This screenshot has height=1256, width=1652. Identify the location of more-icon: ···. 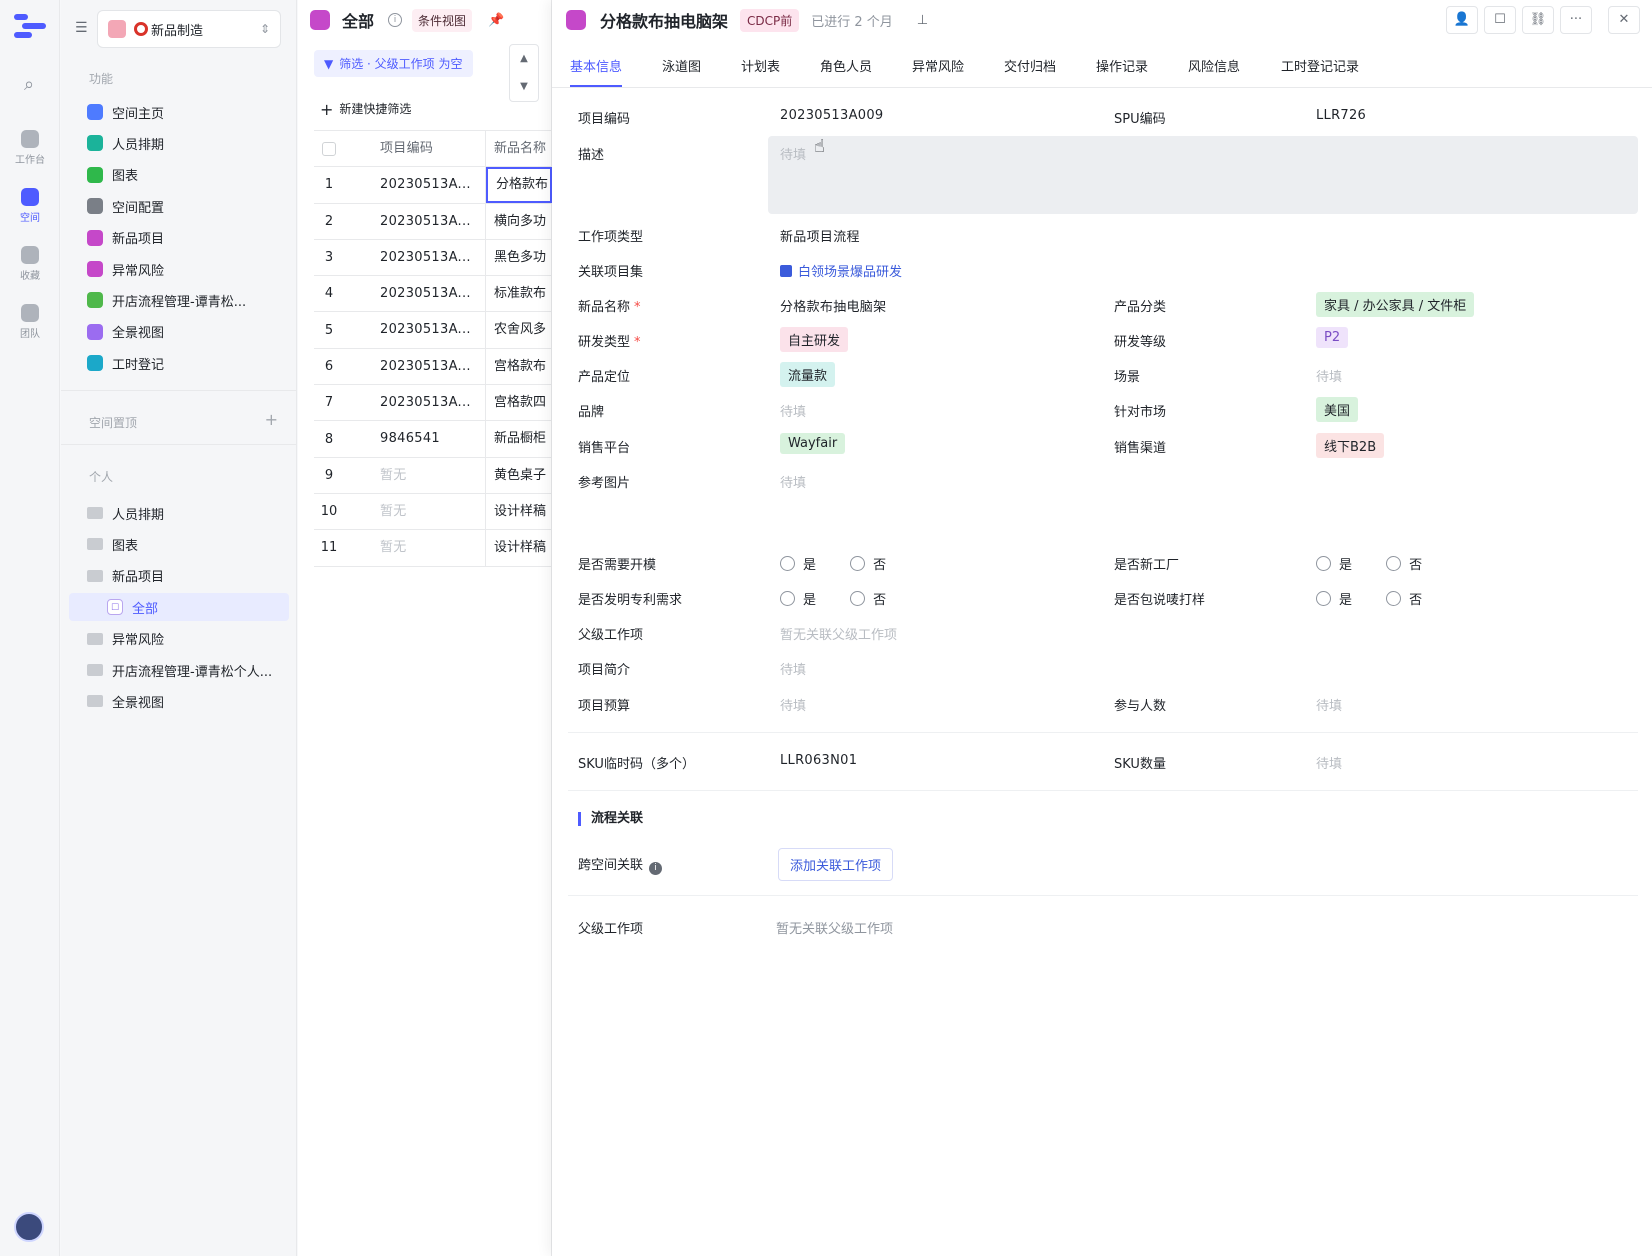
(1576, 20).